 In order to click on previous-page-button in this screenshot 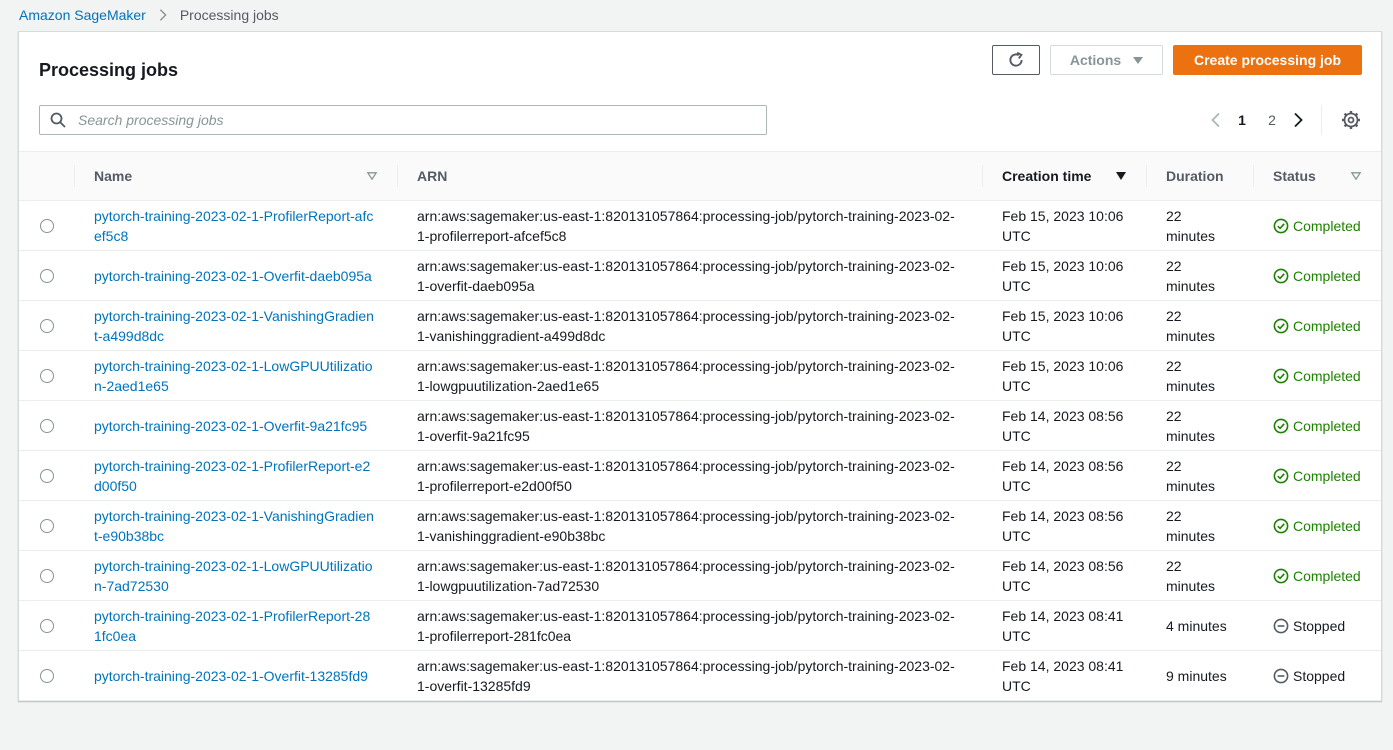, I will do `click(1216, 120)`.